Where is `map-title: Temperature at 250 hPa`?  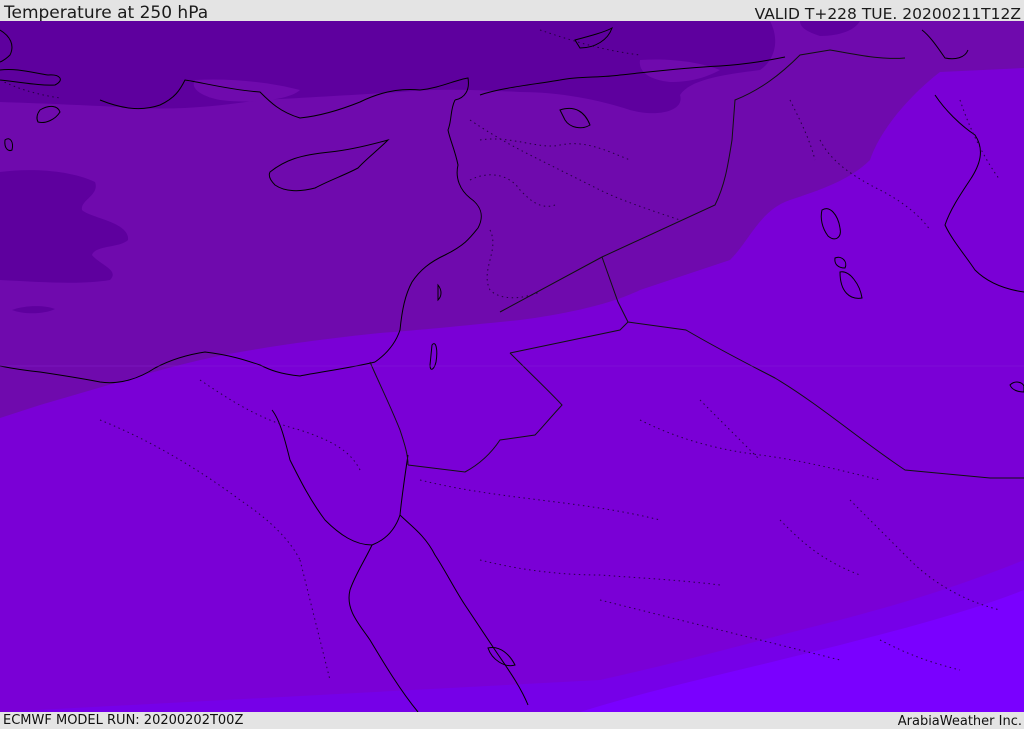 map-title: Temperature at 250 hPa is located at coordinates (106, 13).